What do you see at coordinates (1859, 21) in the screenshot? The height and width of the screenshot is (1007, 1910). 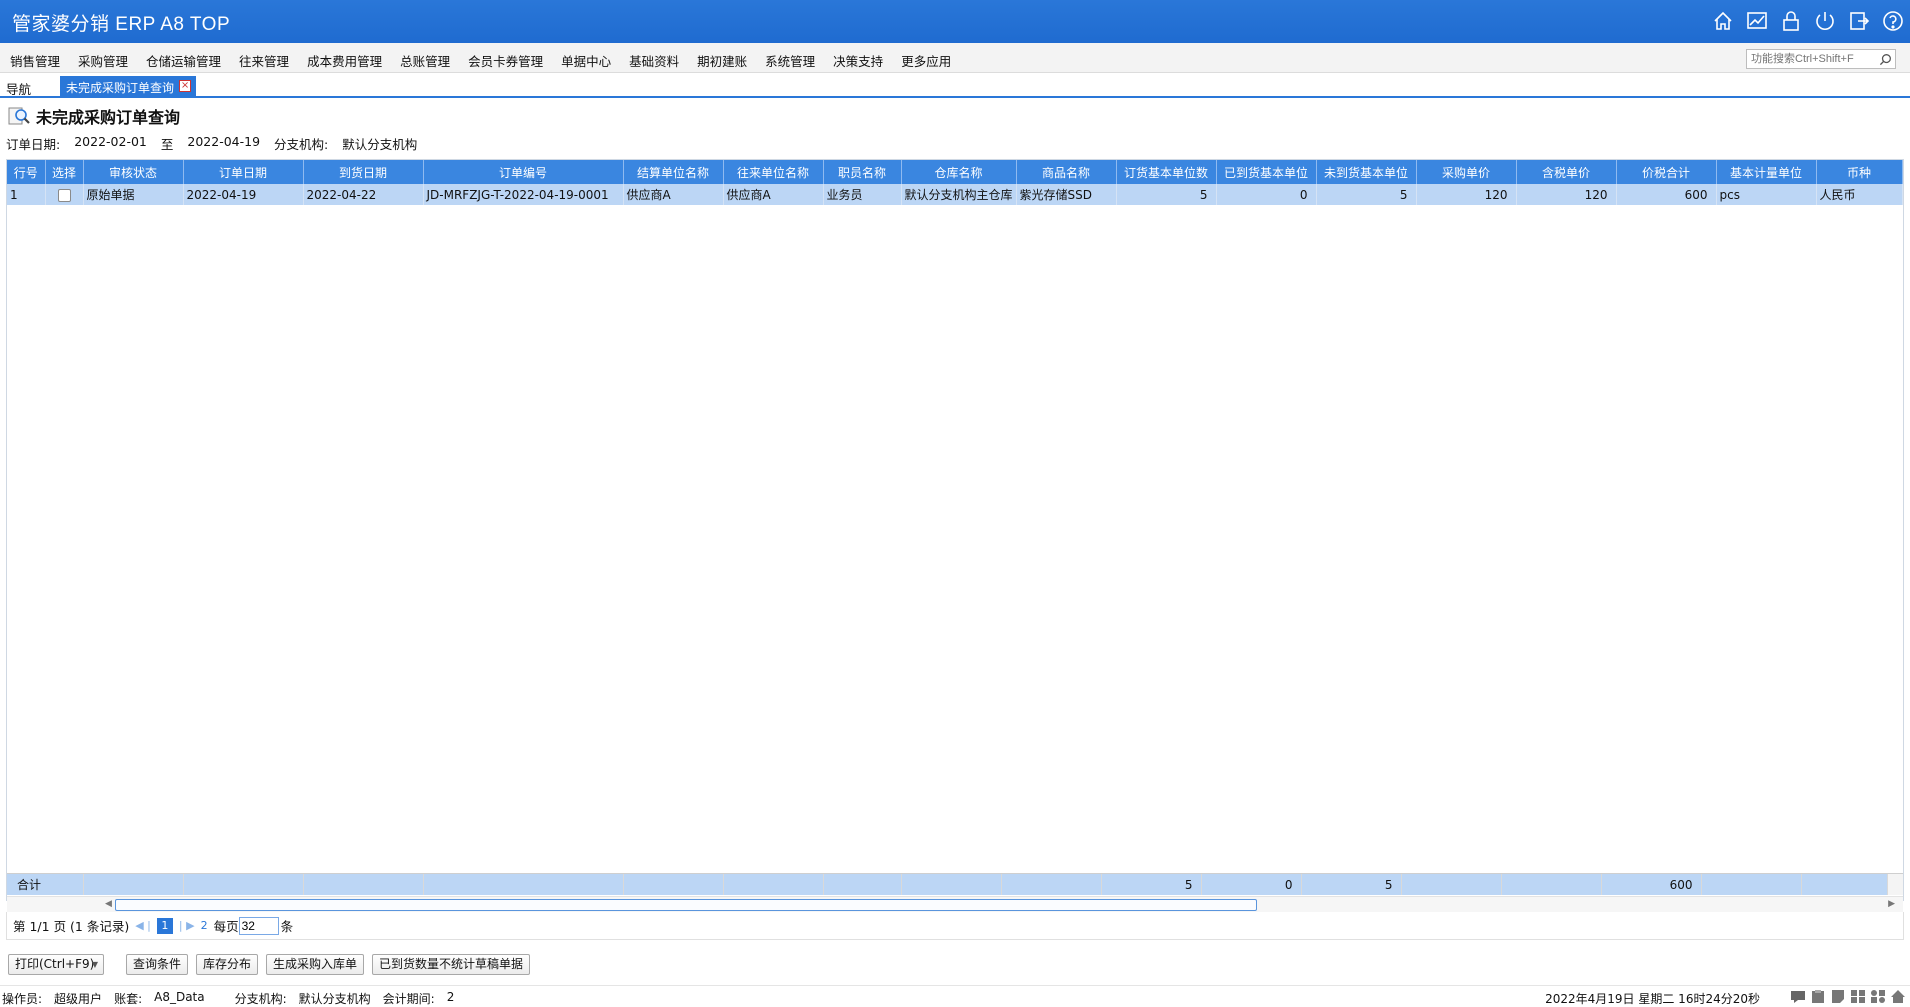 I see `exit-icon` at bounding box center [1859, 21].